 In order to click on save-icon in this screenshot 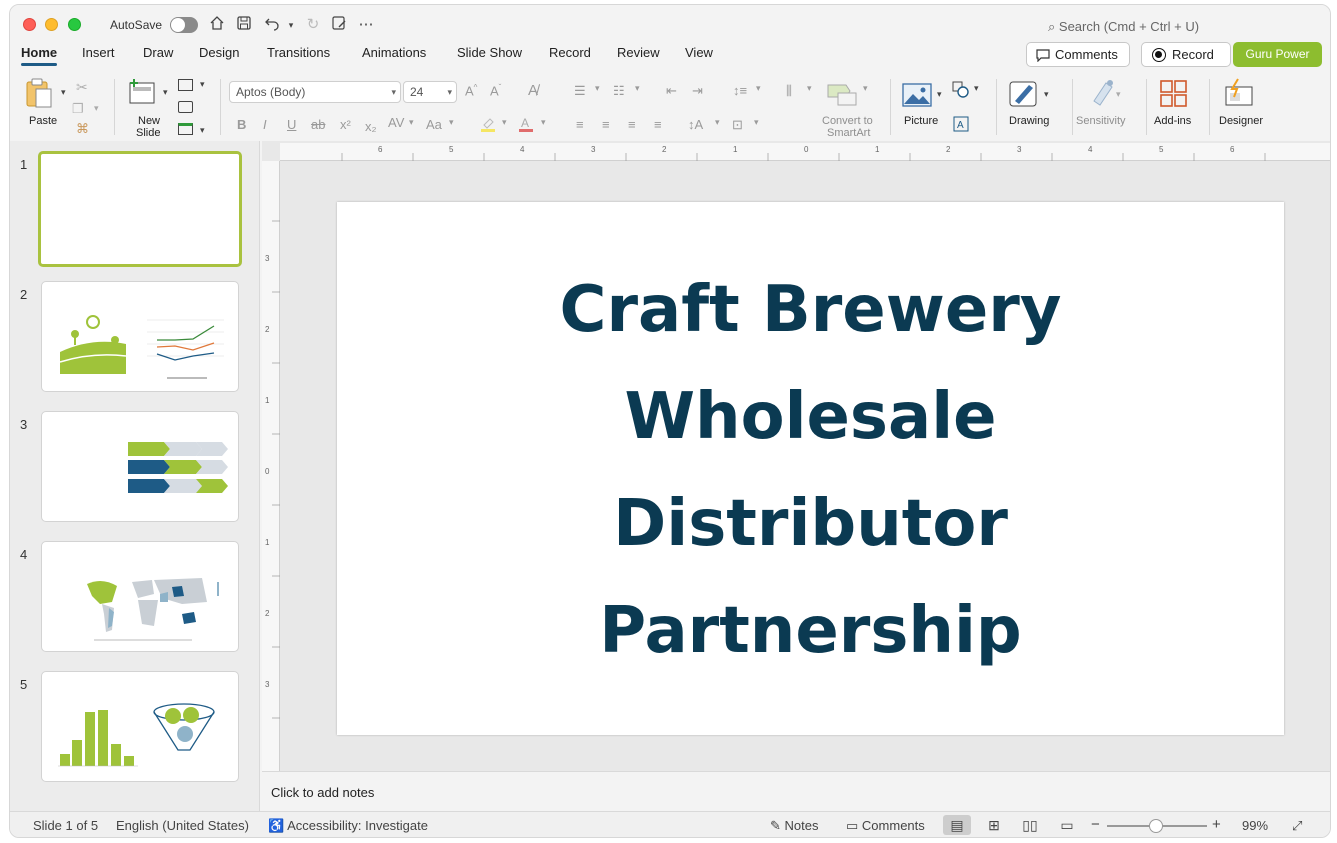, I will do `click(244, 25)`.